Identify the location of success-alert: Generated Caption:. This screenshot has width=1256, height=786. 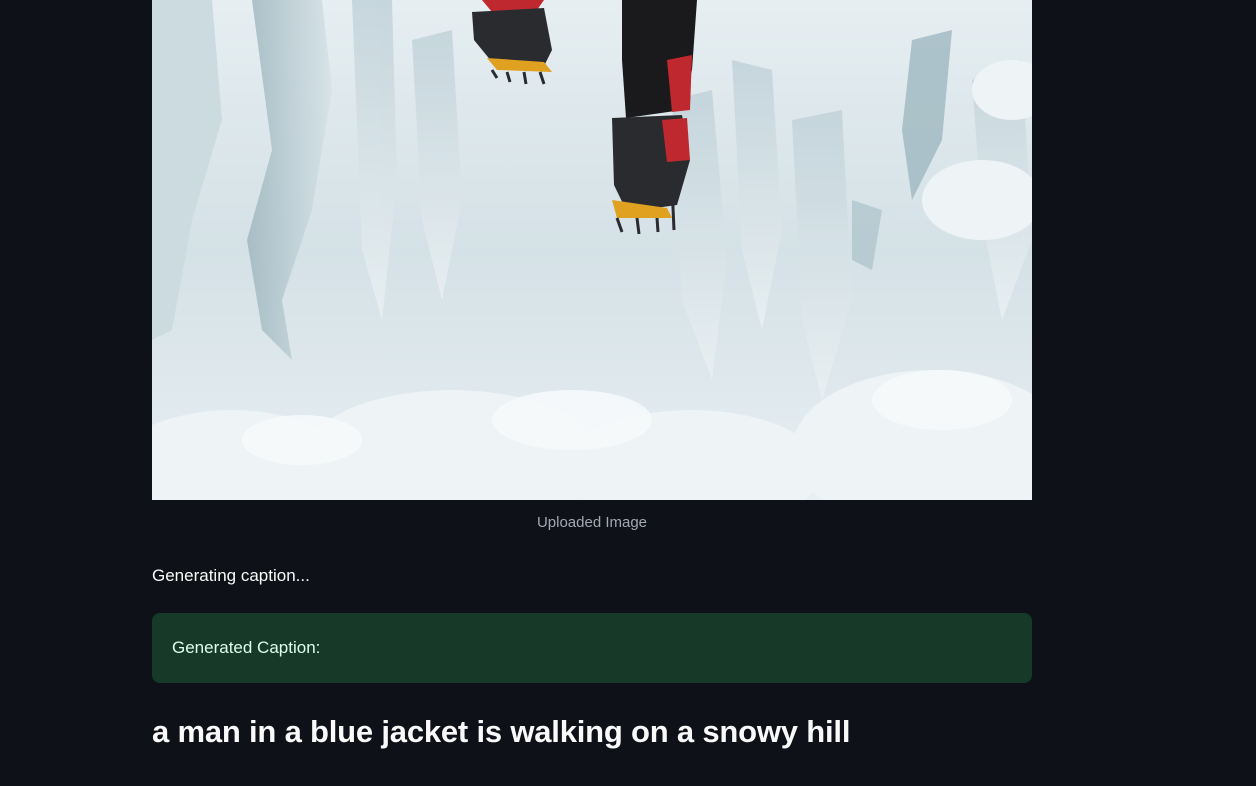
(592, 648).